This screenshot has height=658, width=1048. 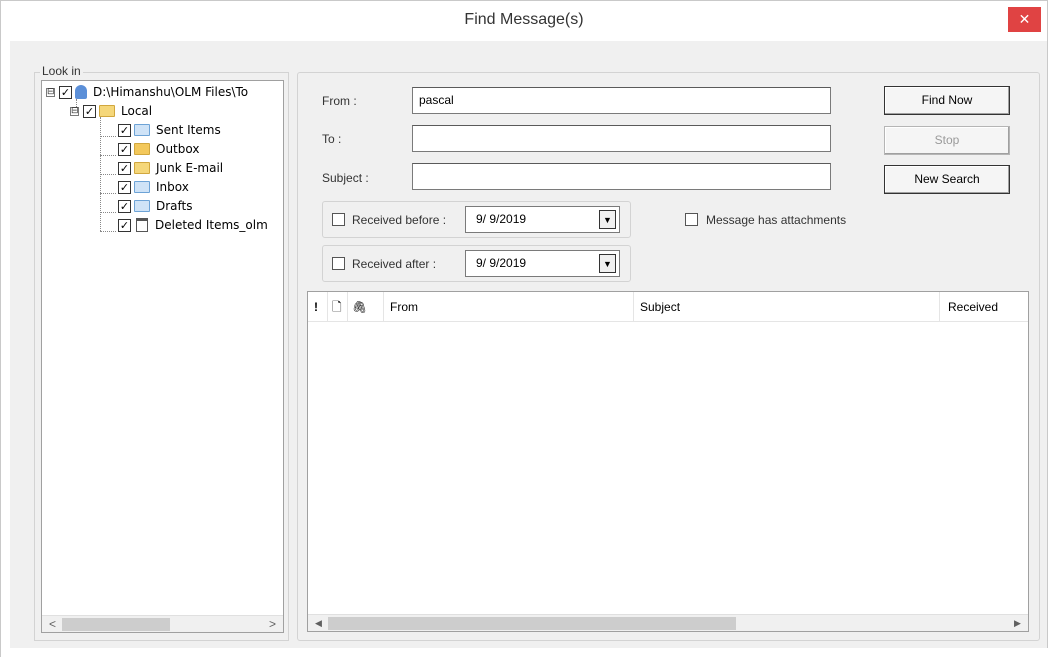 I want to click on tree-item-label: Local, so click(x=137, y=111).